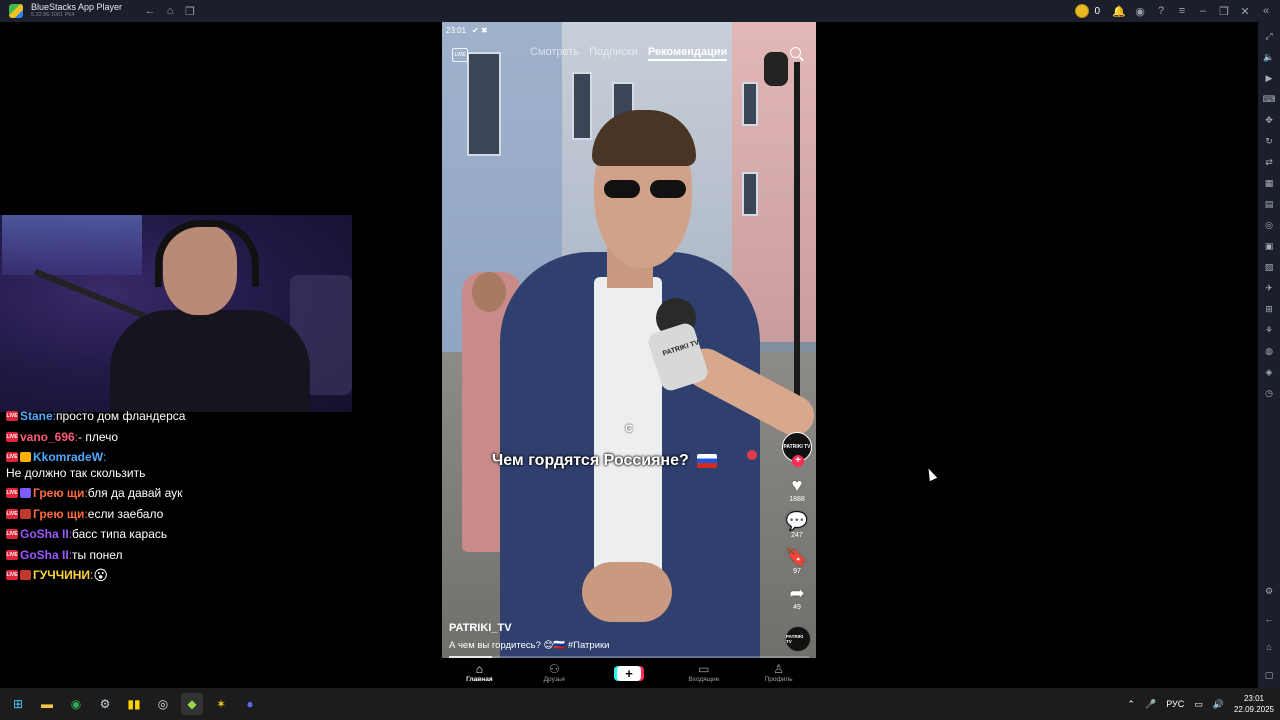  What do you see at coordinates (703, 673) in the screenshot?
I see `nav-inbox: ▭ Входящие` at bounding box center [703, 673].